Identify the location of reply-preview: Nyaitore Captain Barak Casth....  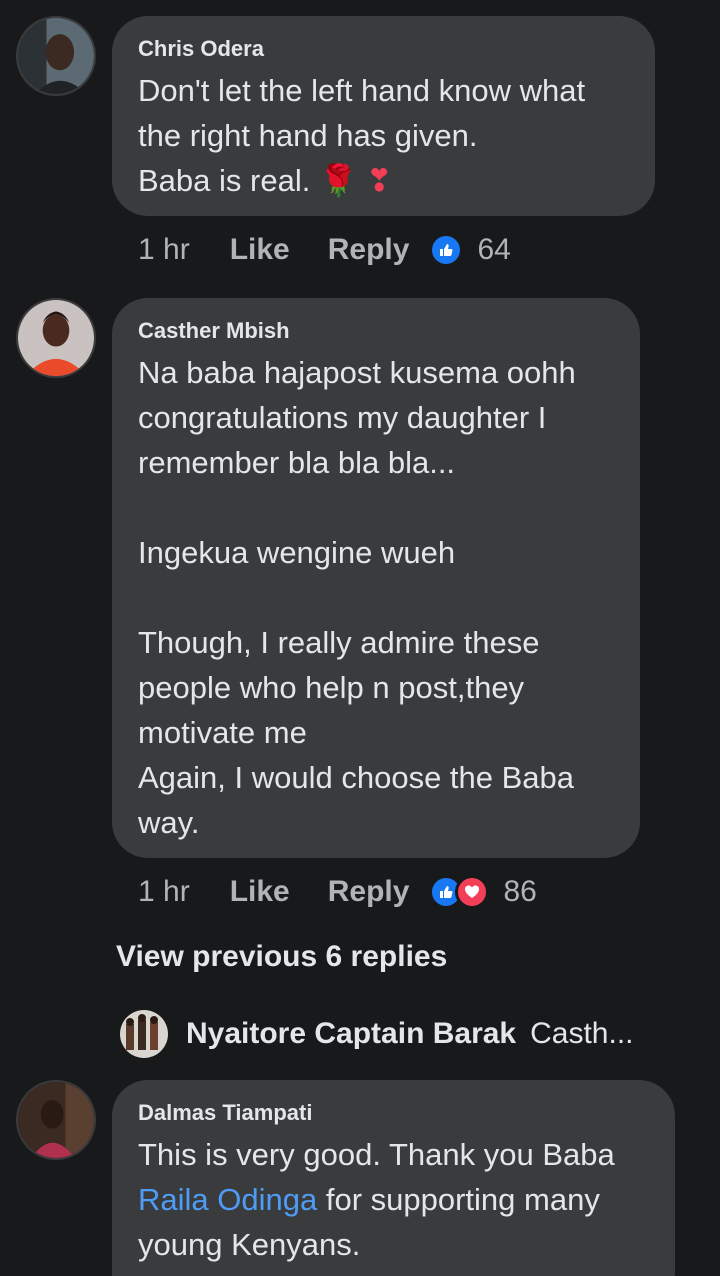
(377, 1034).